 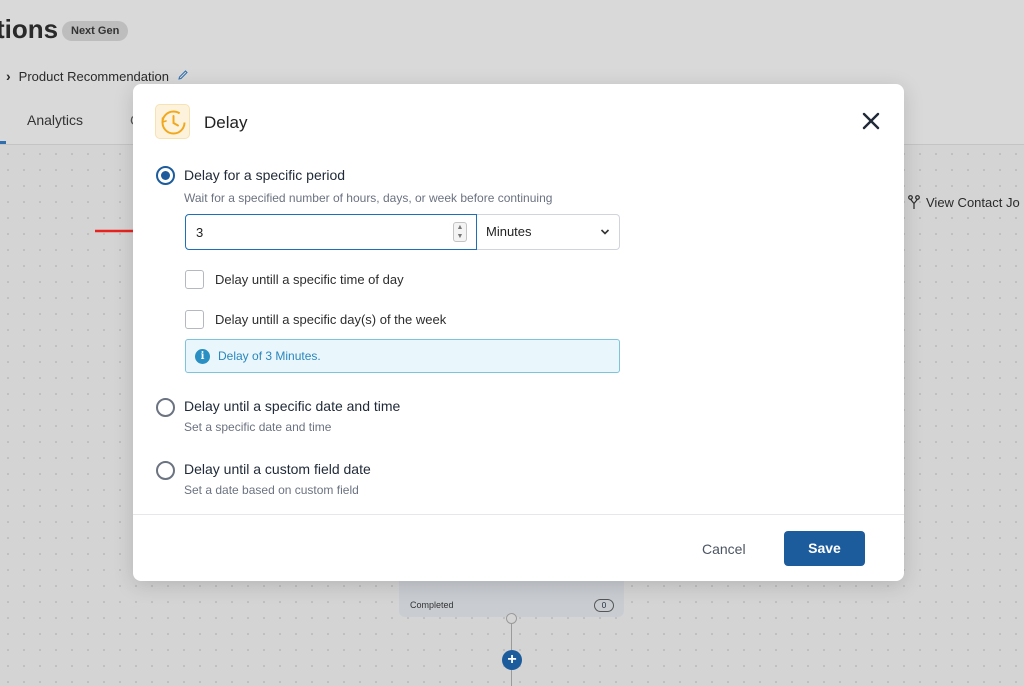 What do you see at coordinates (165, 407) in the screenshot?
I see `radio-specific-date-time` at bounding box center [165, 407].